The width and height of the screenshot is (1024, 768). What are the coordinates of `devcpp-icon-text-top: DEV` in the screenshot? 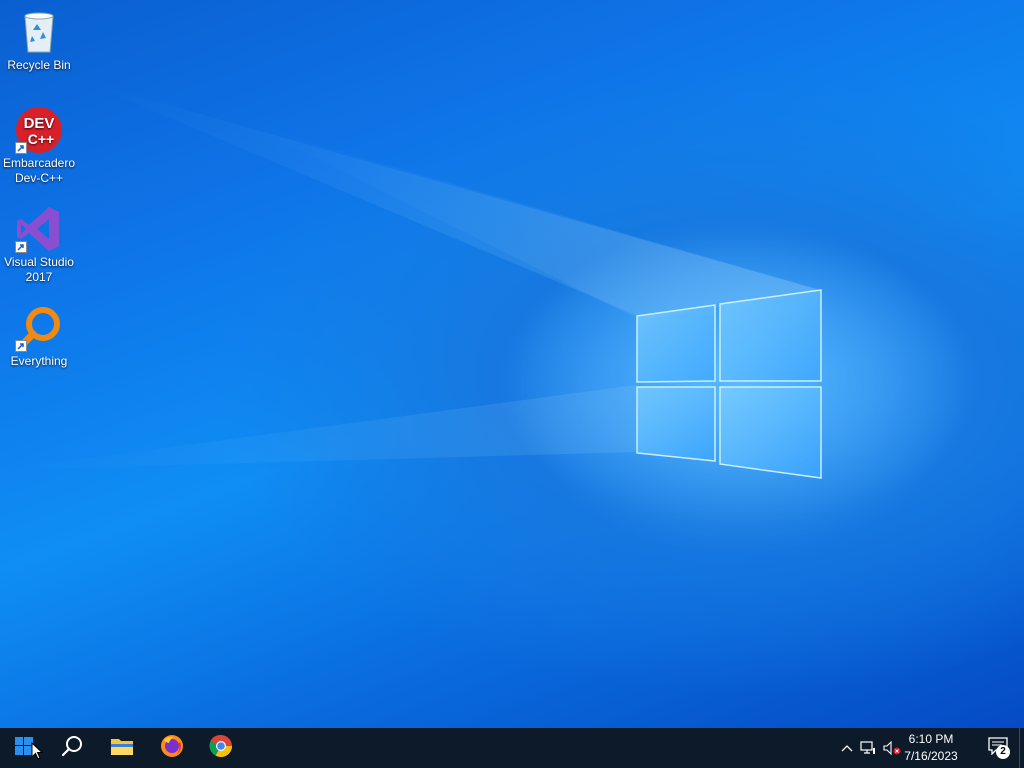 It's located at (39, 123).